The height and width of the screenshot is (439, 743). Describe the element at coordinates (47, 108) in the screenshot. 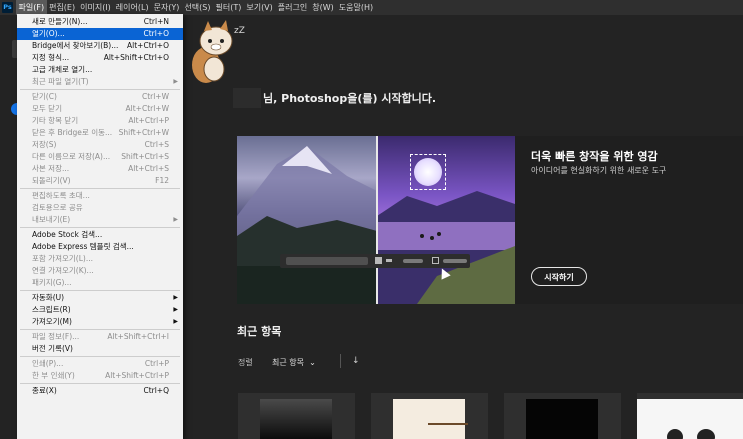

I see `menu-item-label: 모두 닫기` at that location.